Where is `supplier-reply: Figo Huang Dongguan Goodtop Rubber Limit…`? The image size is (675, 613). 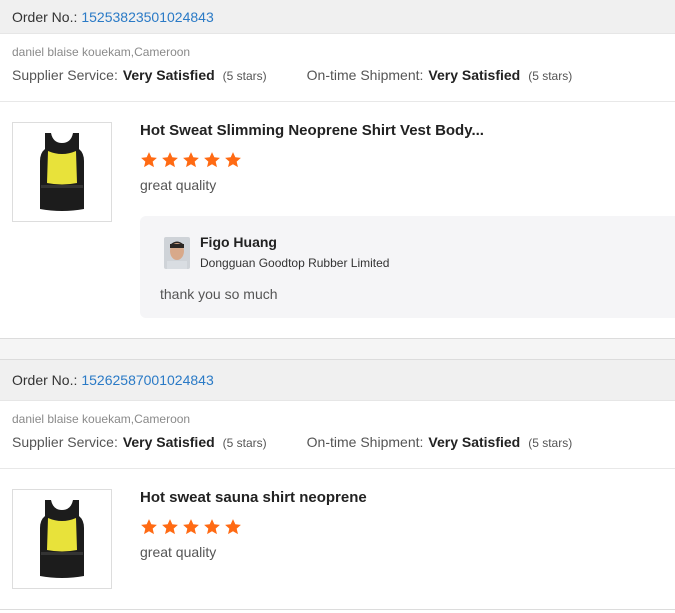
supplier-reply: Figo Huang Dongguan Goodtop Rubber Limit… is located at coordinates (407, 267).